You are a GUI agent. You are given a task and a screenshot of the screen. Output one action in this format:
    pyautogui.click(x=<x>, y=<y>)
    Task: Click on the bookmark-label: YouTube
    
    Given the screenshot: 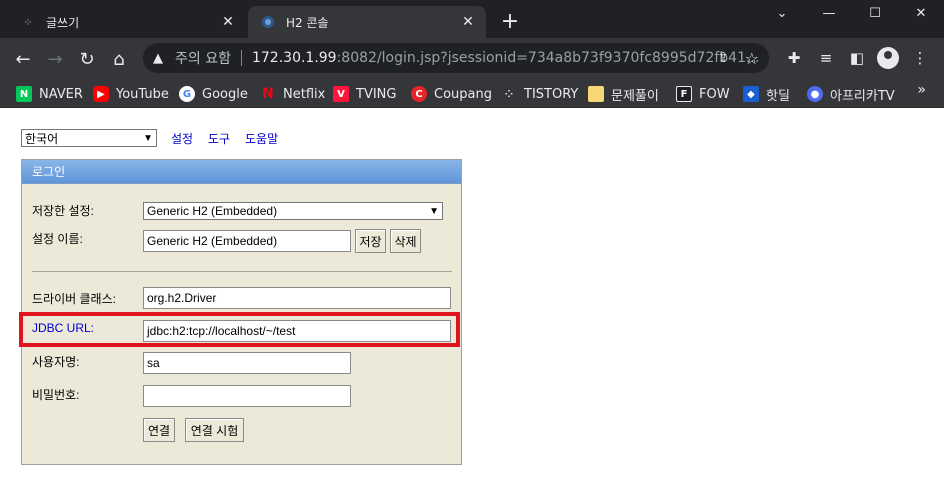 What is the action you would take?
    pyautogui.click(x=142, y=94)
    